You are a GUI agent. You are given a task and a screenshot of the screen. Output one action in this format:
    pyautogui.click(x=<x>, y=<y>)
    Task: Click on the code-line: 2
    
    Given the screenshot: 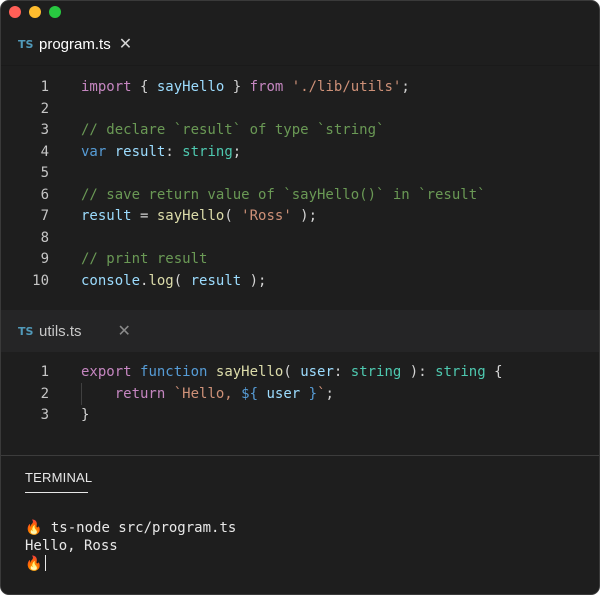 What is the action you would take?
    pyautogui.click(x=300, y=110)
    